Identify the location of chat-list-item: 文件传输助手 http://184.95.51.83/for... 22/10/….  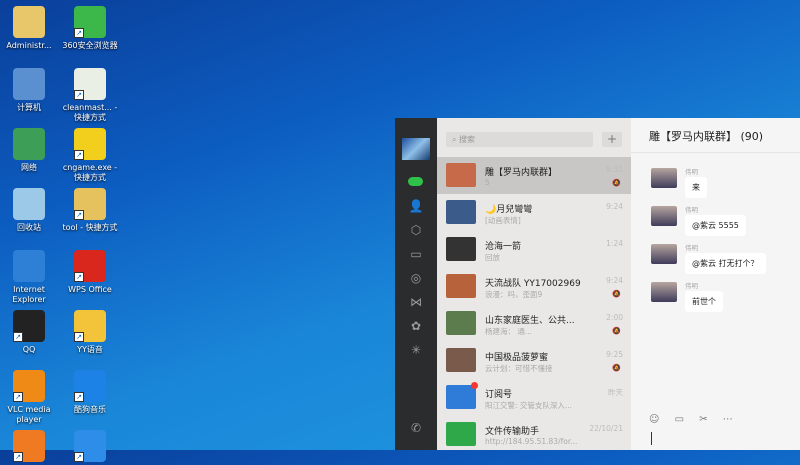
(534, 434).